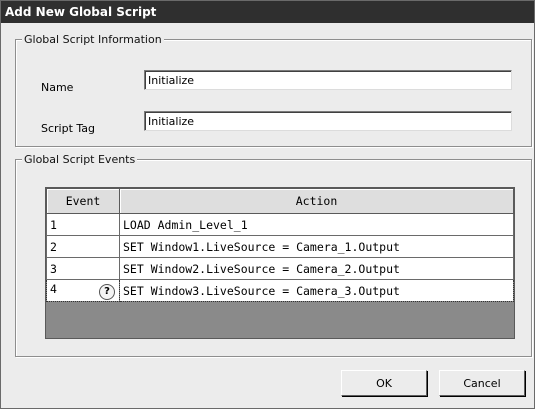 This screenshot has width=535, height=409. Describe the element at coordinates (482, 383) in the screenshot. I see `cancel-button: Cancel` at that location.